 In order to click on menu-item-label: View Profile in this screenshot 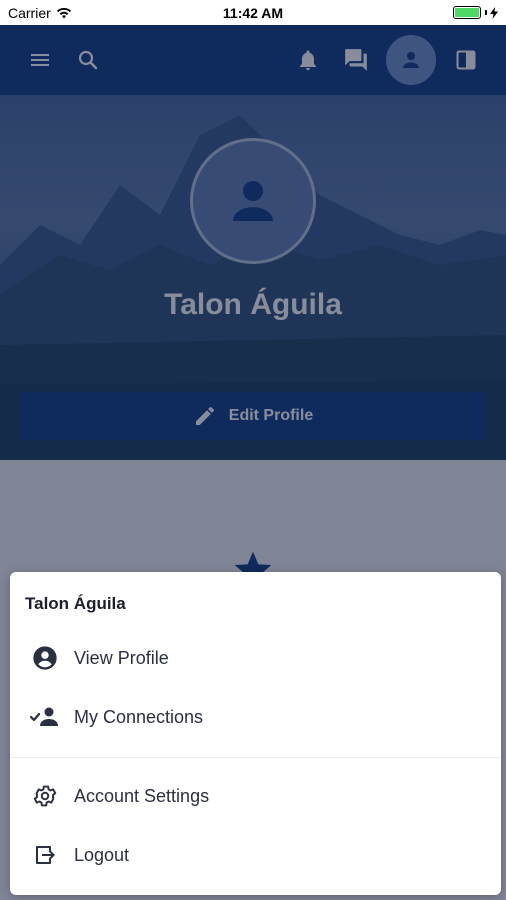, I will do `click(121, 657)`.